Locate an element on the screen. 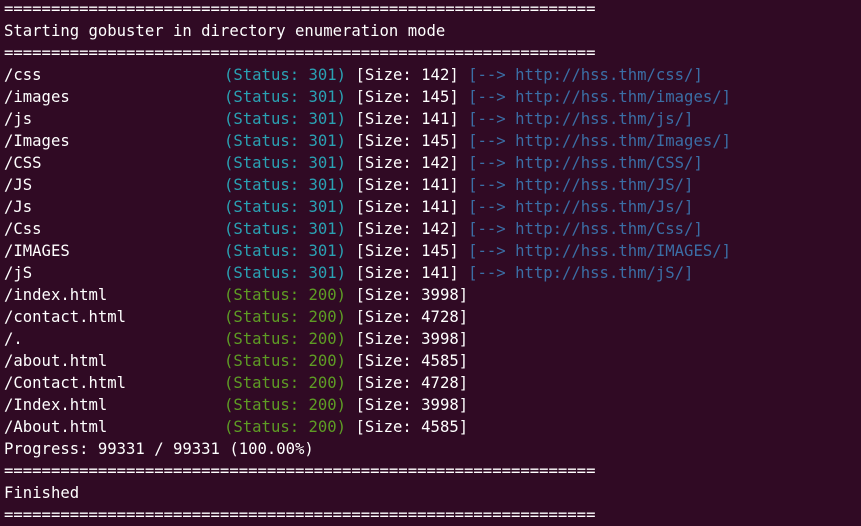 The height and width of the screenshot is (526, 861). result-redirect: [--> http://hss.thm/IMAGES/] is located at coordinates (599, 251).